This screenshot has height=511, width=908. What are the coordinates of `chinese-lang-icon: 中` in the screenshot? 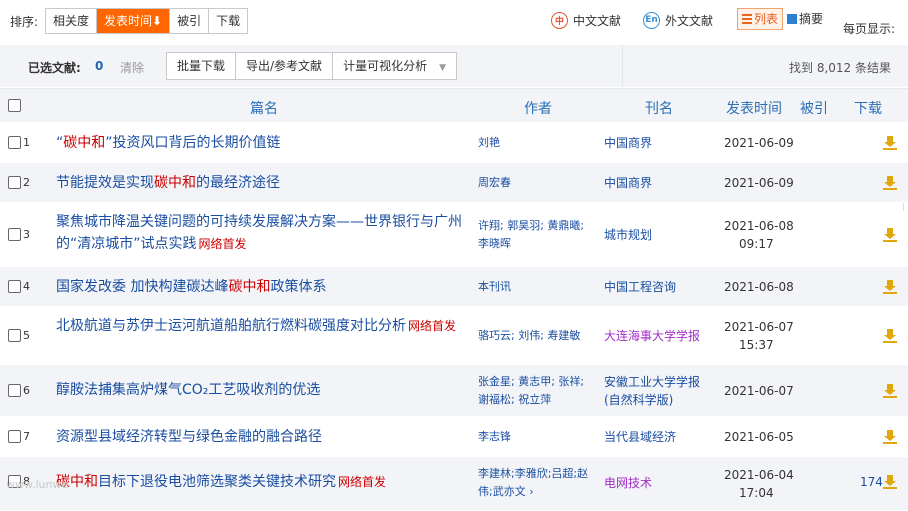 It's located at (559, 20).